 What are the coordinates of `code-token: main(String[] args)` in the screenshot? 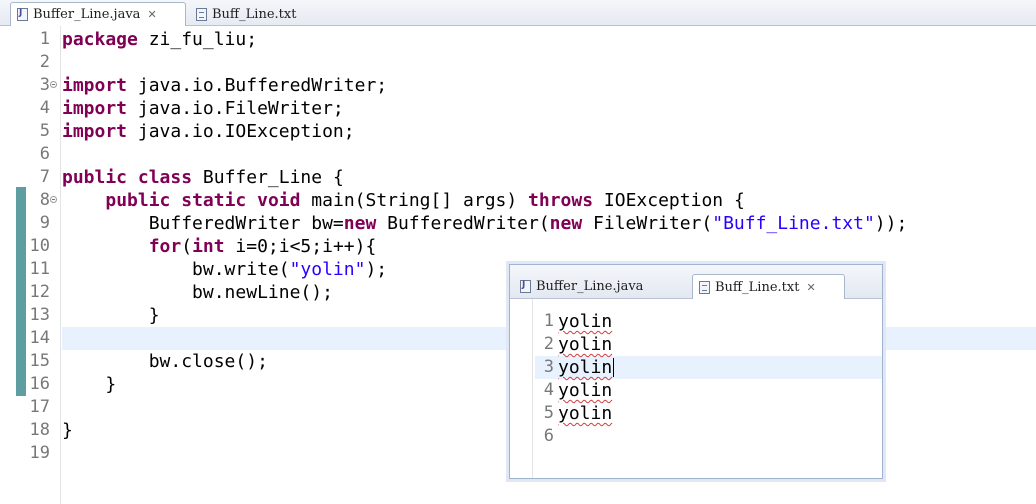 It's located at (414, 200).